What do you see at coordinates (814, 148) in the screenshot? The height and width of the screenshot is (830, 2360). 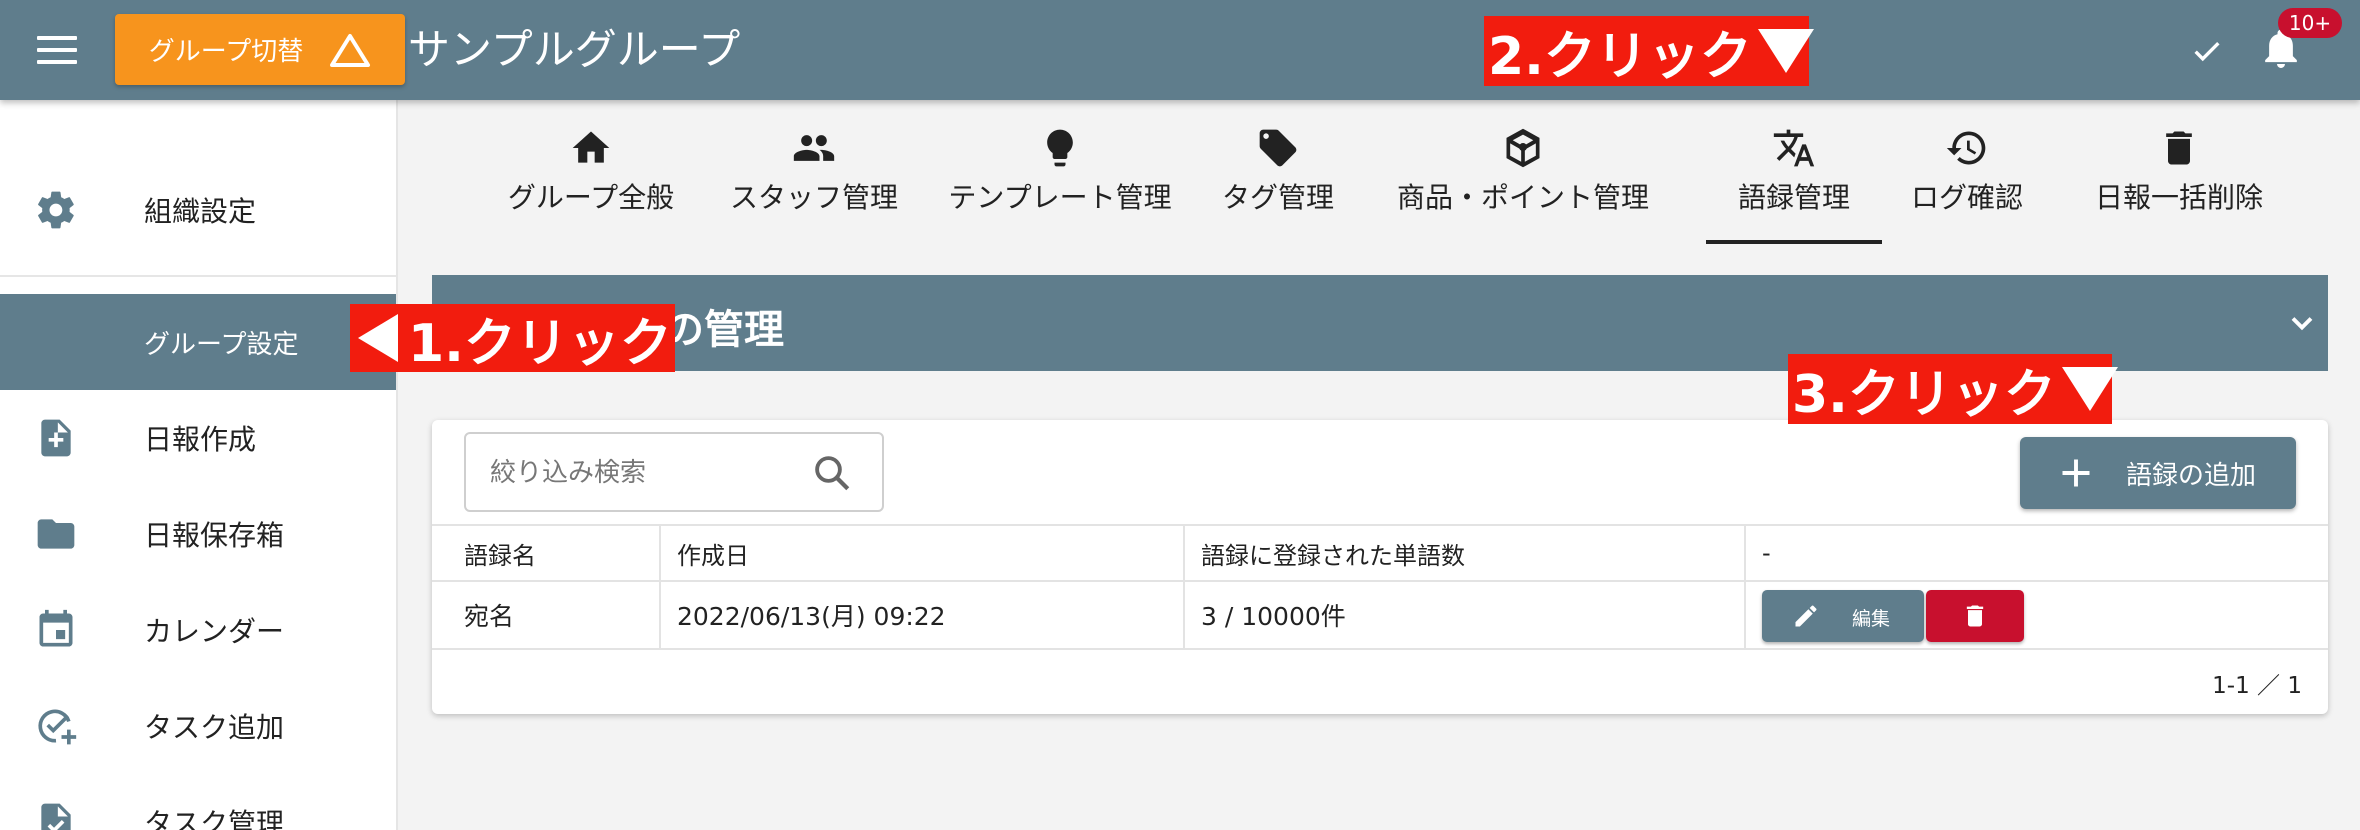 I see `people-icon` at bounding box center [814, 148].